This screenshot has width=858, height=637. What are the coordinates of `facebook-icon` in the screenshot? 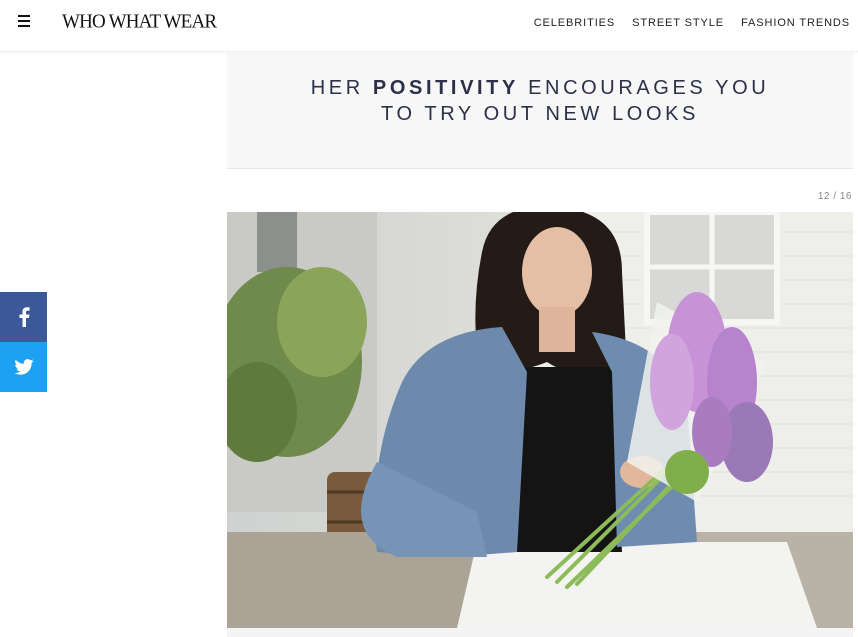 It's located at (24, 317).